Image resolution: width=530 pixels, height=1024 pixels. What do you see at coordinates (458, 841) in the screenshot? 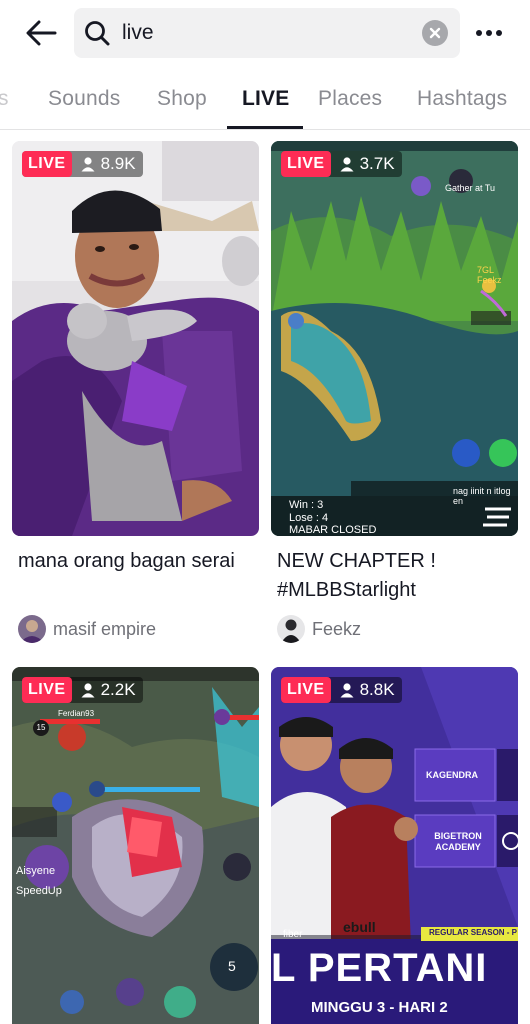
I see `team-2-label: BIGETRON ACADEMY` at bounding box center [458, 841].